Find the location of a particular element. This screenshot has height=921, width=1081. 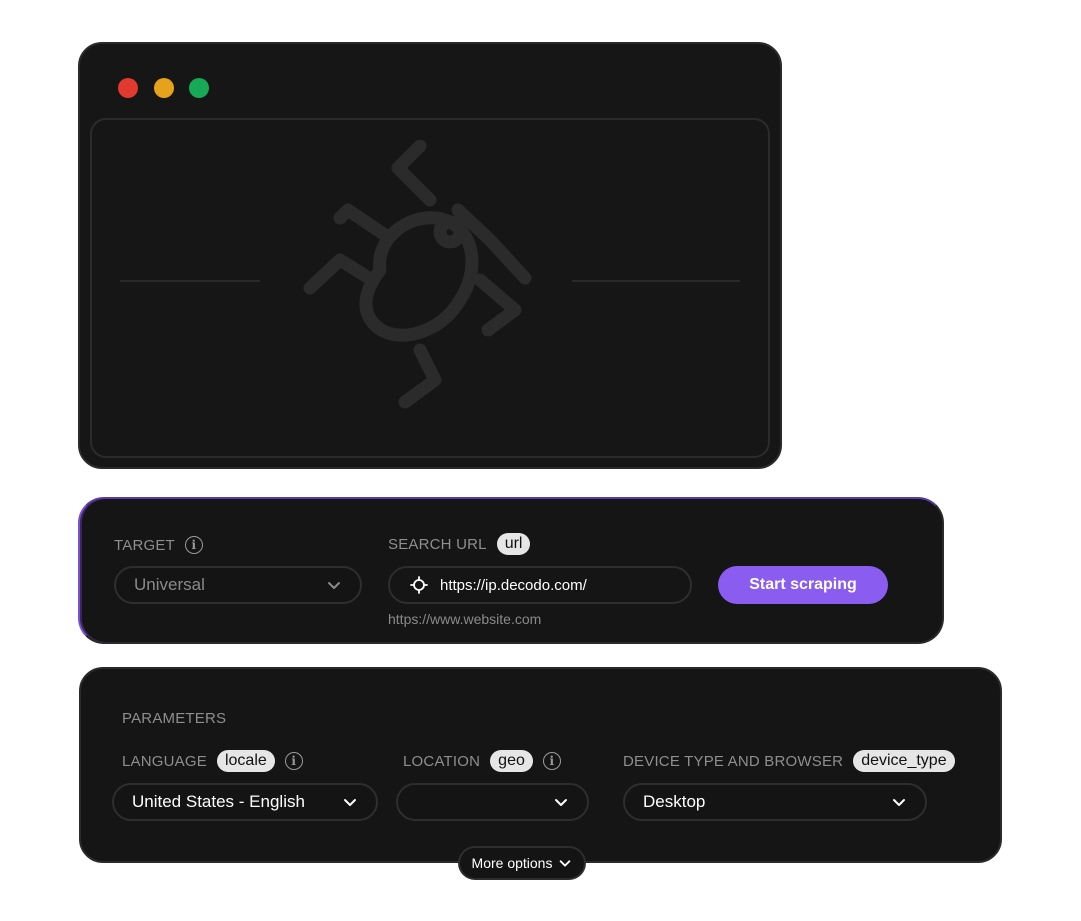

device-label: DEVICE TYPE AND BROWSER device_type is located at coordinates (789, 761).